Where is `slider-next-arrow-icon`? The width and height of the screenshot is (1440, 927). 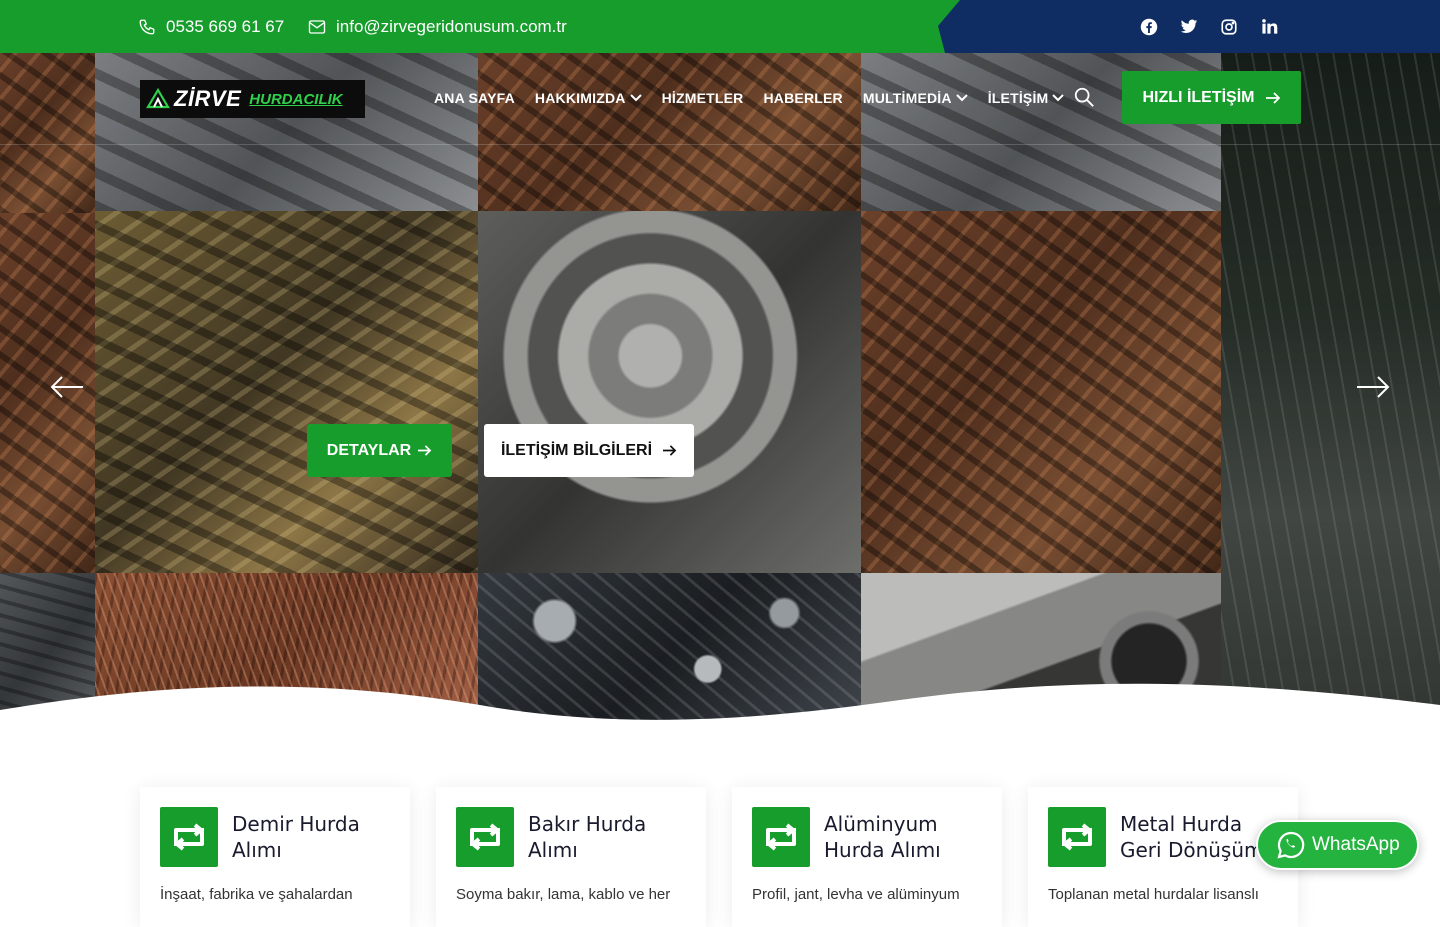
slider-next-arrow-icon is located at coordinates (1373, 387).